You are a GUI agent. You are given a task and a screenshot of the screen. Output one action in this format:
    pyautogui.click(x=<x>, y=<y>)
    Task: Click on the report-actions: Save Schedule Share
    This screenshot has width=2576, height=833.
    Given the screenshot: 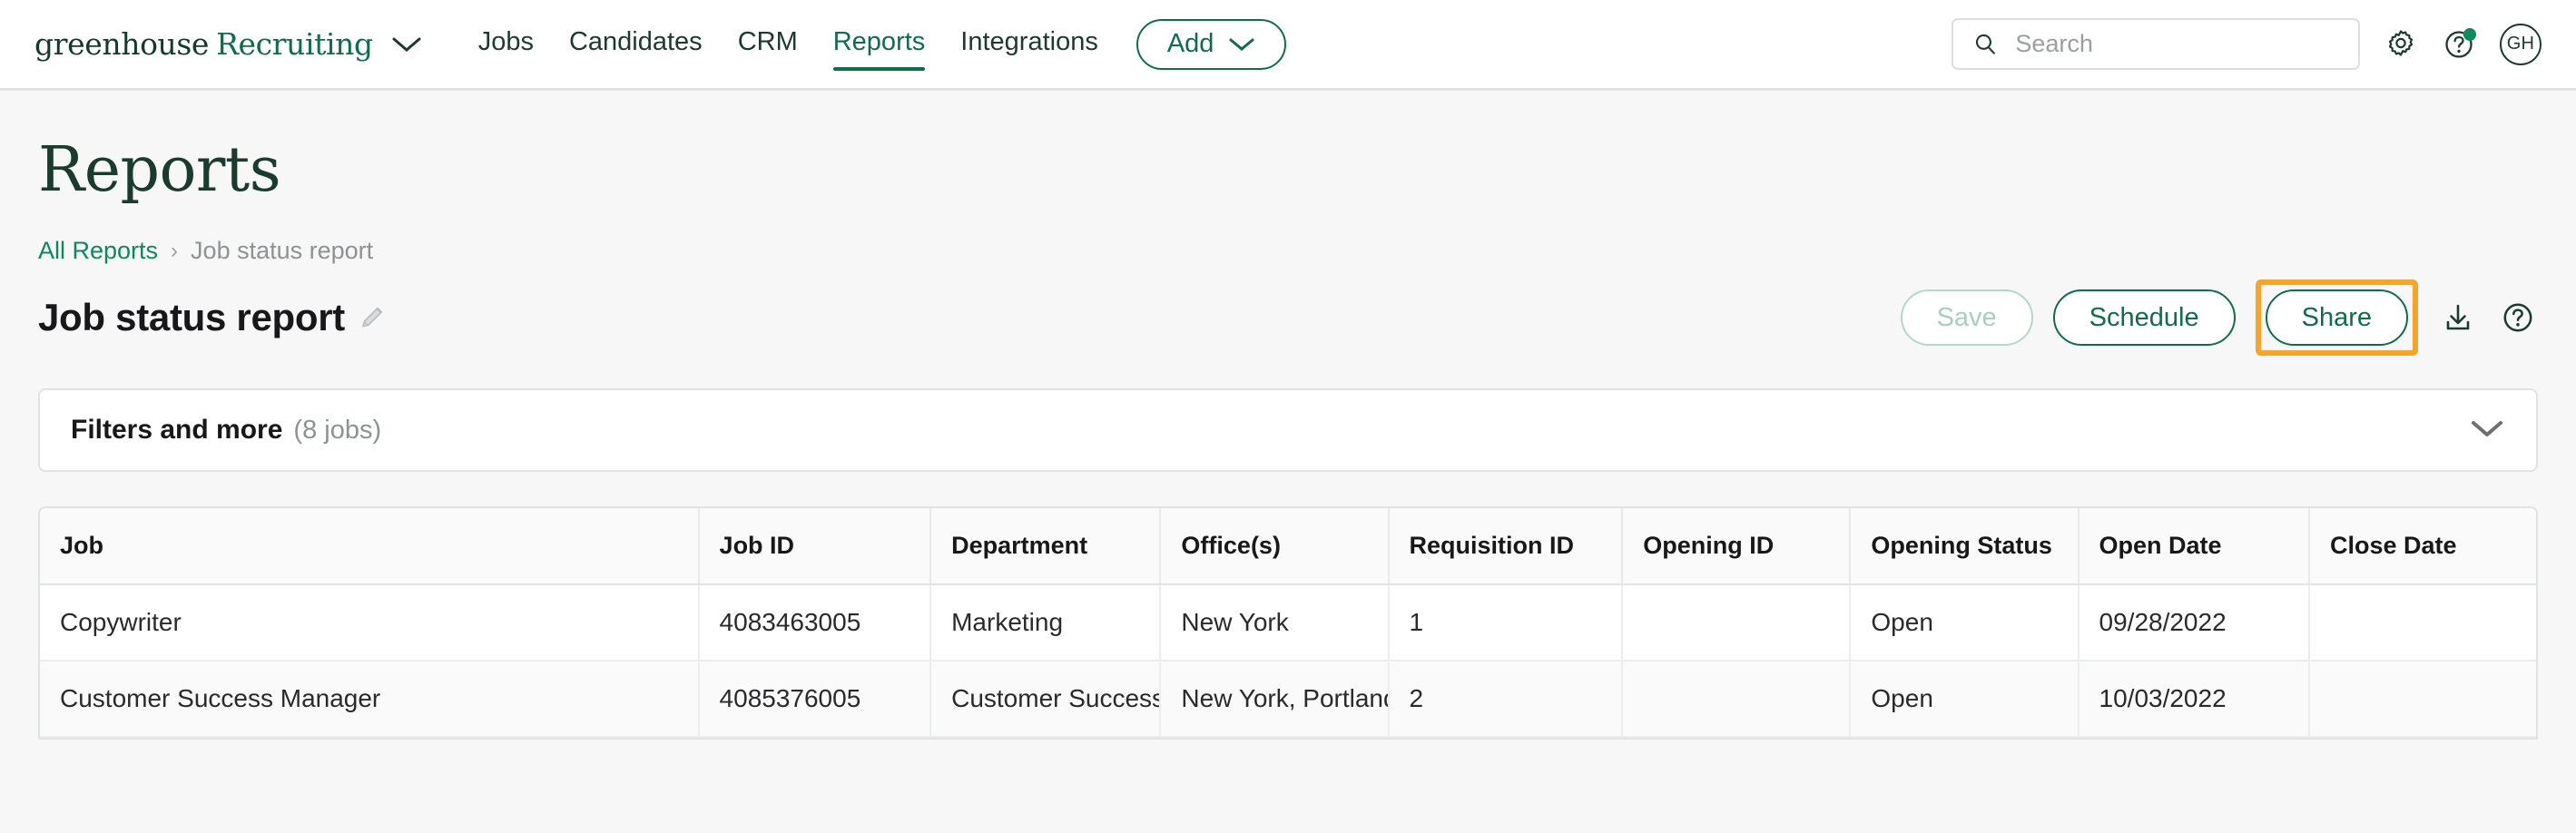 What is the action you would take?
    pyautogui.click(x=2219, y=317)
    